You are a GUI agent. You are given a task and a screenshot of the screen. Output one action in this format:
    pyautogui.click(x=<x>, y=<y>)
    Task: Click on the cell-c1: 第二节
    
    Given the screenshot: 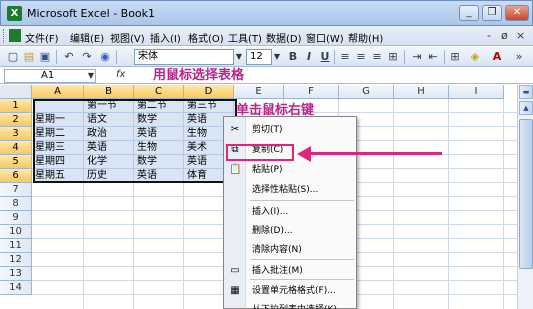 What is the action you would take?
    pyautogui.click(x=159, y=106)
    